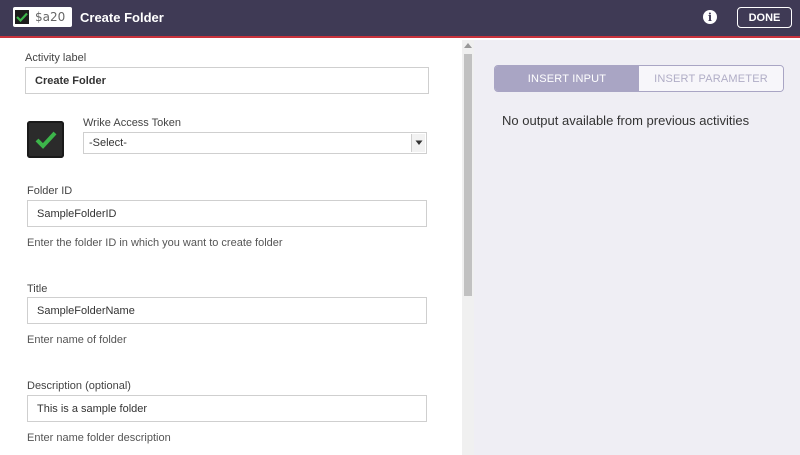 Image resolution: width=800 pixels, height=455 pixels. Describe the element at coordinates (711, 78) in the screenshot. I see `tab-insert-parameter: INSERT PARAMETER` at that location.